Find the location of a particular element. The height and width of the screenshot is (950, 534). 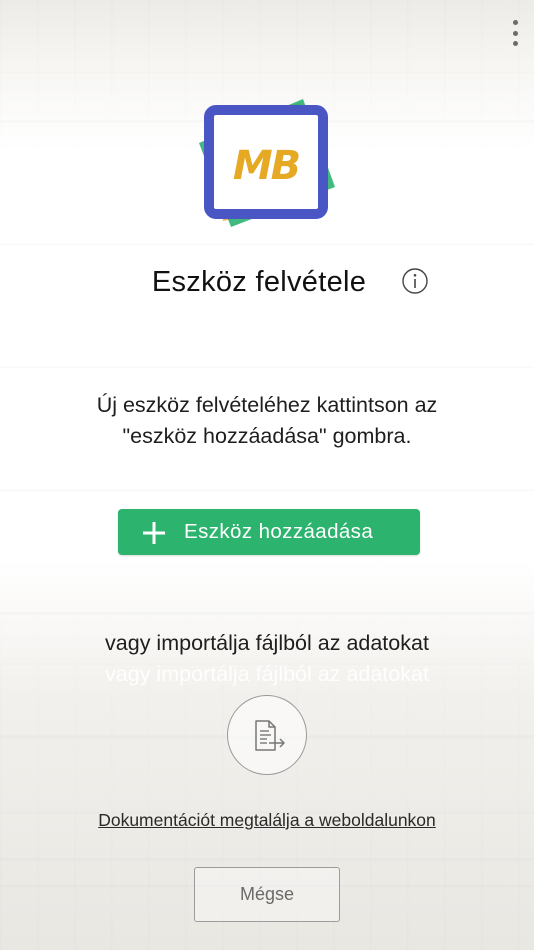

title-row: Eszköz felvétele is located at coordinates (267, 282).